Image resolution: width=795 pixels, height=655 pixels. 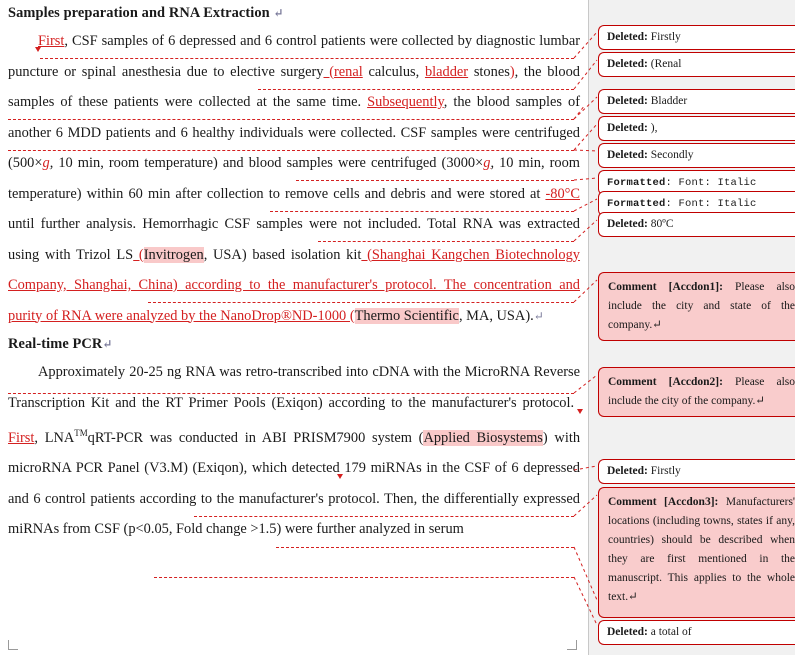 What do you see at coordinates (393, 71) in the screenshot?
I see `body-text: calculus,` at bounding box center [393, 71].